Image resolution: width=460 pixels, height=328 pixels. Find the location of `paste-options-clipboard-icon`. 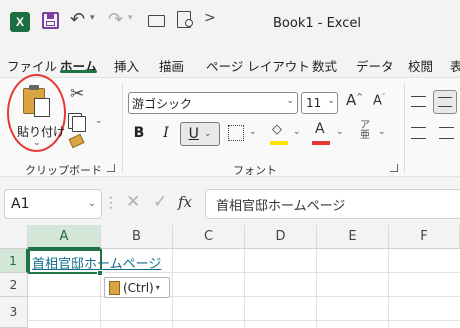

paste-options-clipboard-icon is located at coordinates (114, 287).